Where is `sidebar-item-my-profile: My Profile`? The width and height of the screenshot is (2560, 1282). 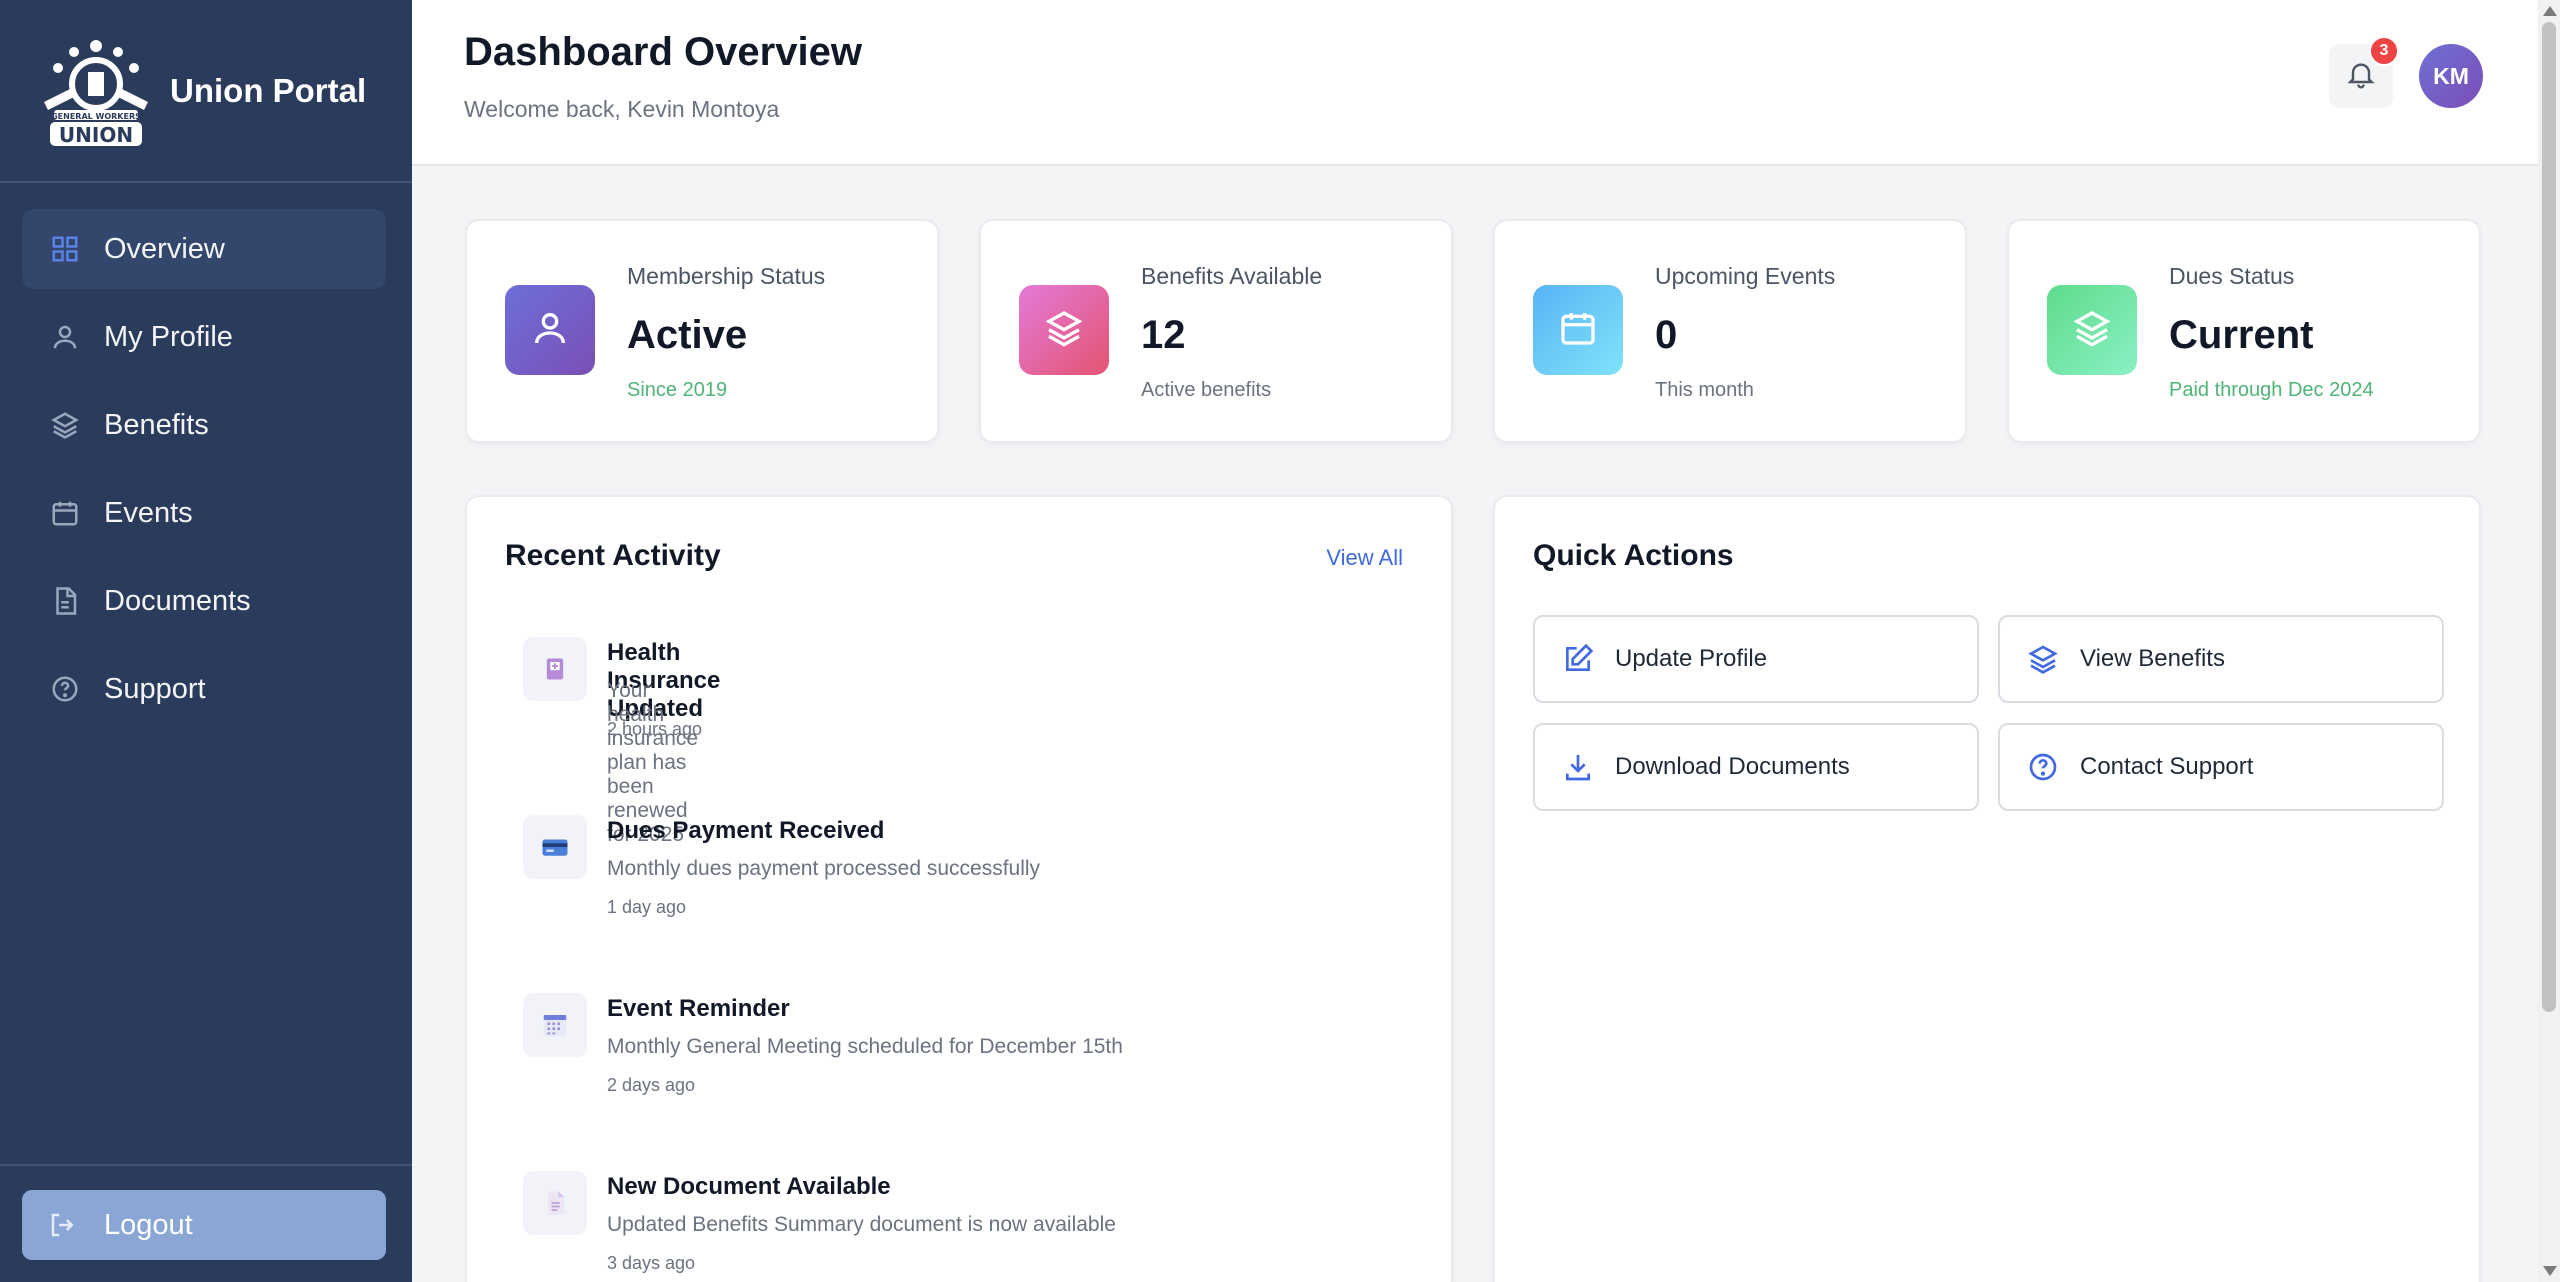
sidebar-item-my-profile: My Profile is located at coordinates (204, 337).